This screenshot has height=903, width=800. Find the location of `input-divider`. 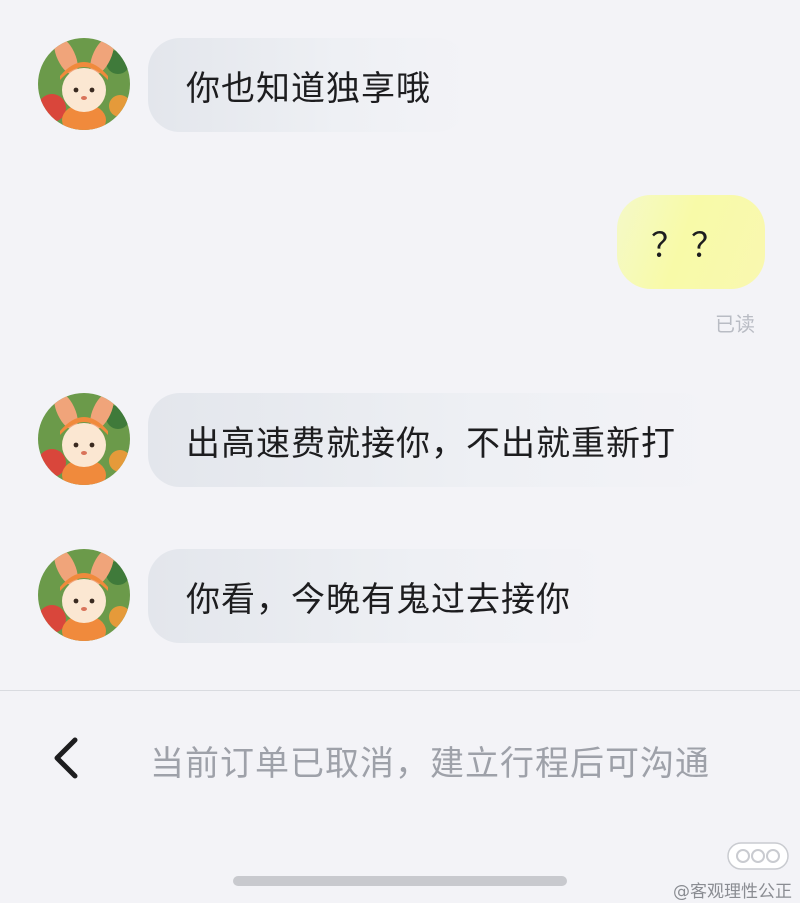

input-divider is located at coordinates (400, 690).